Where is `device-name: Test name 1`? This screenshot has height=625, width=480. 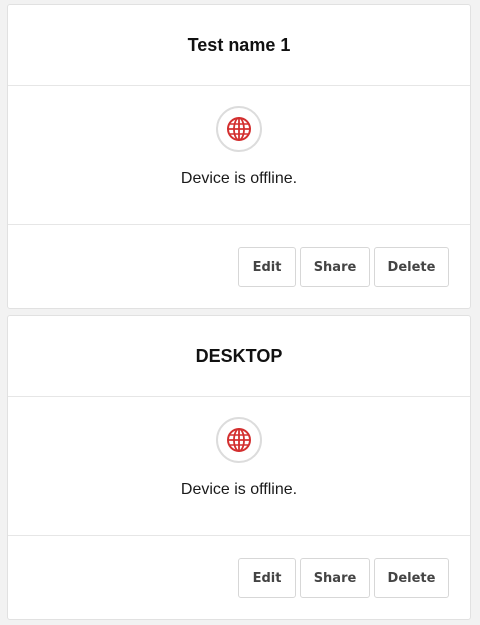 device-name: Test name 1 is located at coordinates (239, 44).